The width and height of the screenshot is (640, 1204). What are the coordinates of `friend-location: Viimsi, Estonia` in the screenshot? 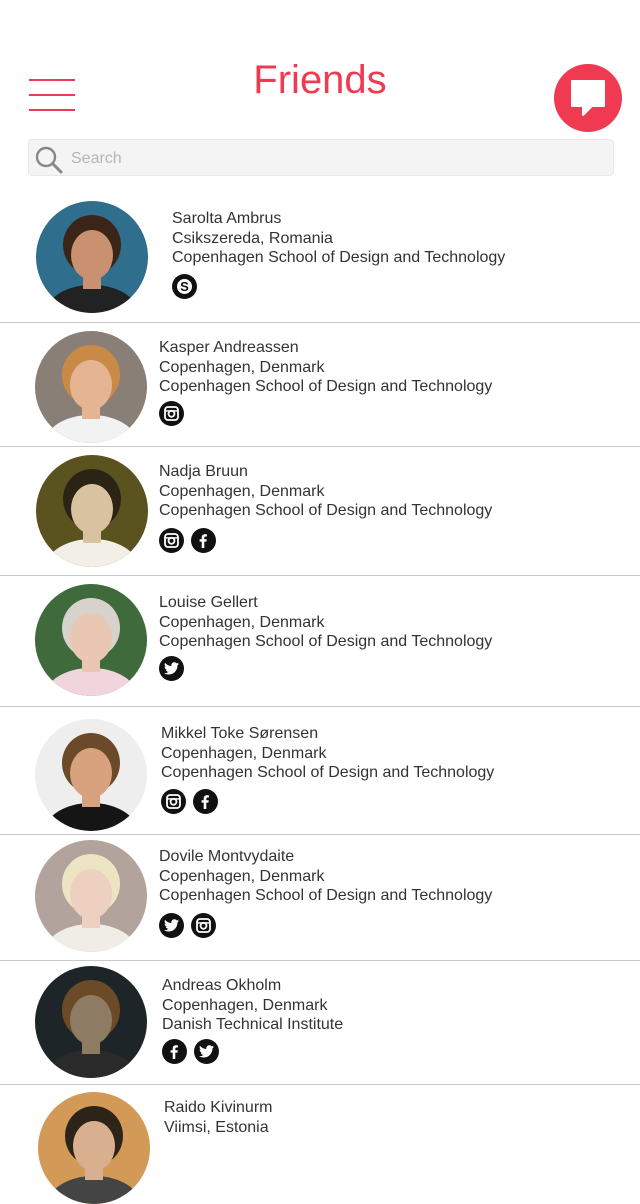 It's located at (216, 1127).